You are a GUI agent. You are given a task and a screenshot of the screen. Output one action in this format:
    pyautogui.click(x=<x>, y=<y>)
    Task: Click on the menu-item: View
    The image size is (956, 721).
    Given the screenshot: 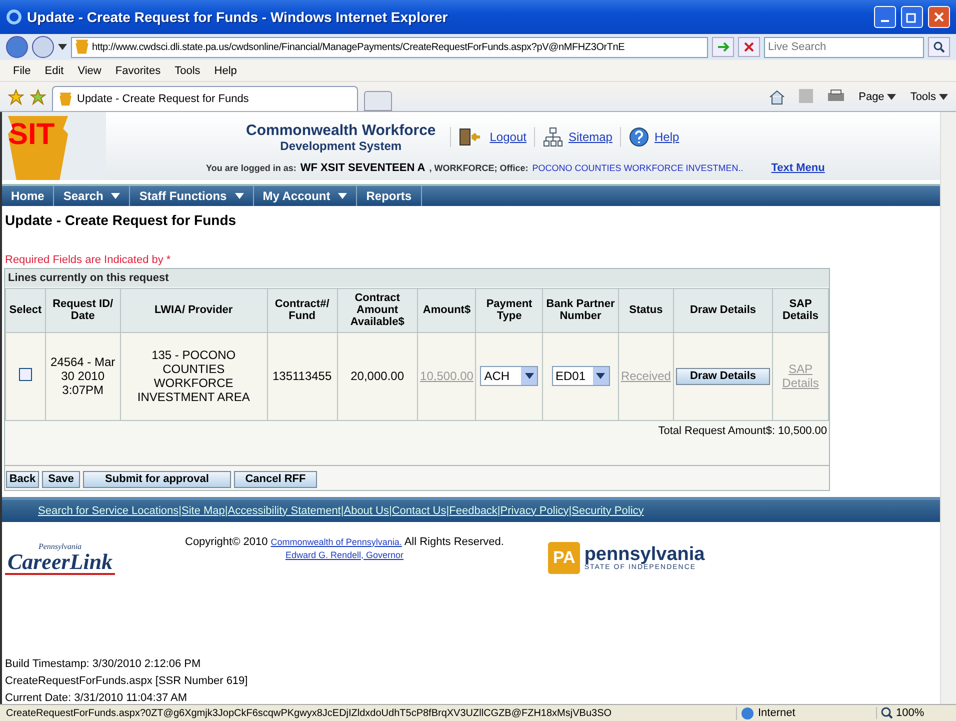 What is the action you would take?
    pyautogui.click(x=89, y=70)
    